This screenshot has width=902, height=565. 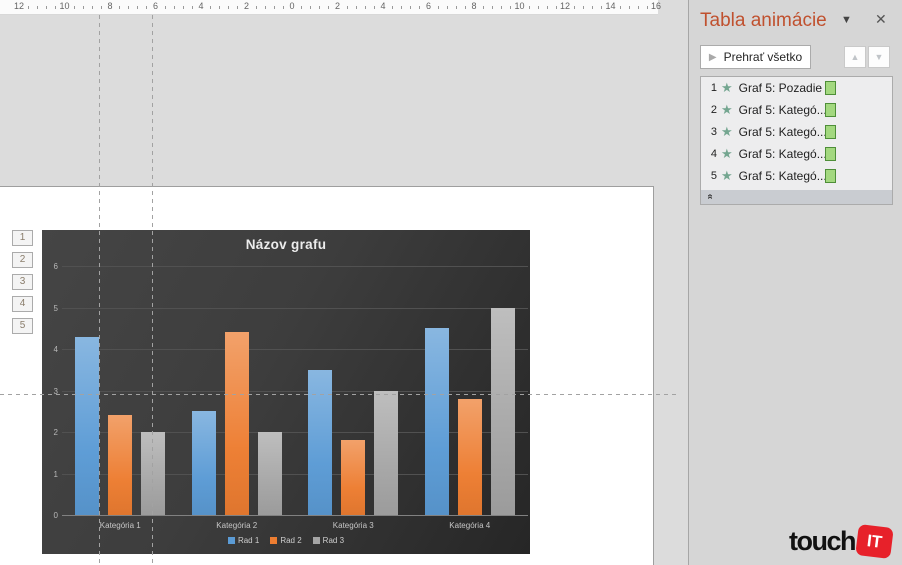 What do you see at coordinates (796, 197) in the screenshot?
I see `collapse-list-row: «` at bounding box center [796, 197].